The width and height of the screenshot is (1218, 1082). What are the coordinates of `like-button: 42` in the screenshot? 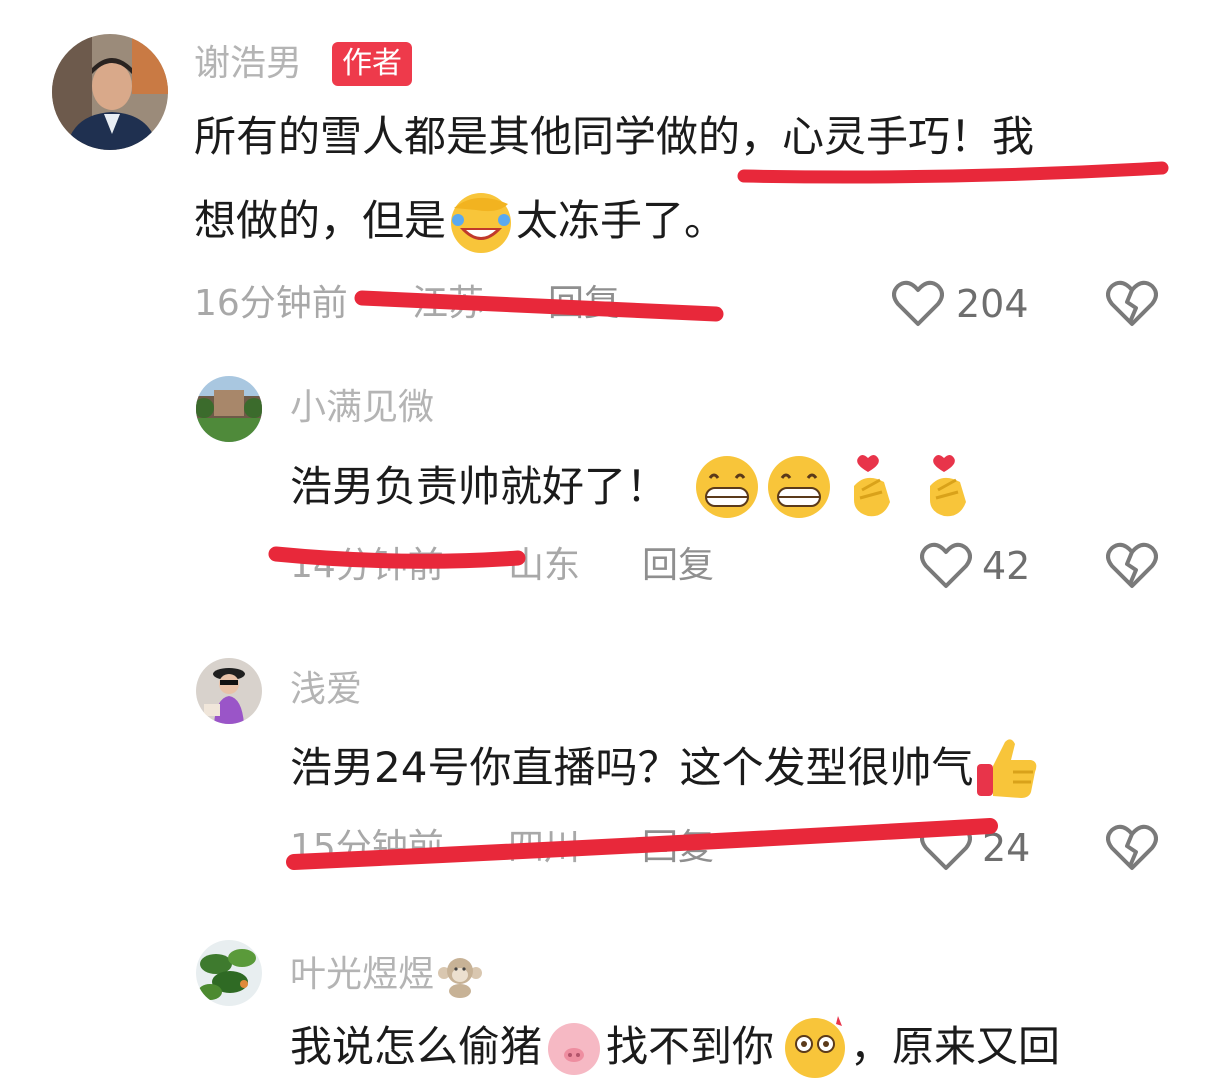 It's located at (980, 566).